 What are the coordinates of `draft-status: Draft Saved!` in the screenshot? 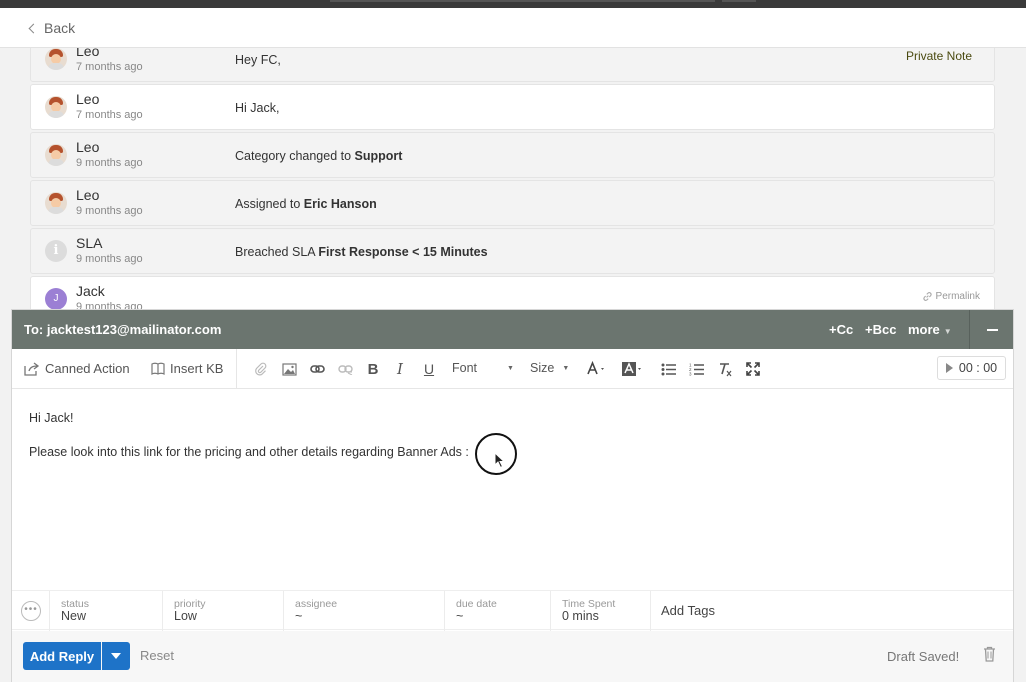 It's located at (923, 656).